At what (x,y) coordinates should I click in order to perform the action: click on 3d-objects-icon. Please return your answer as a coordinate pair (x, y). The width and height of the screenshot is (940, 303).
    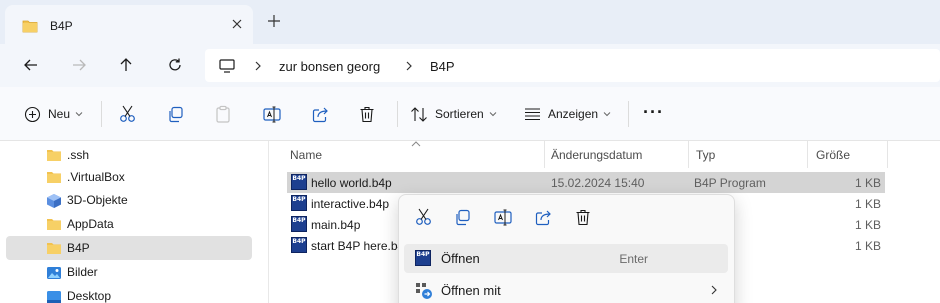
    Looking at the image, I should click on (54, 201).